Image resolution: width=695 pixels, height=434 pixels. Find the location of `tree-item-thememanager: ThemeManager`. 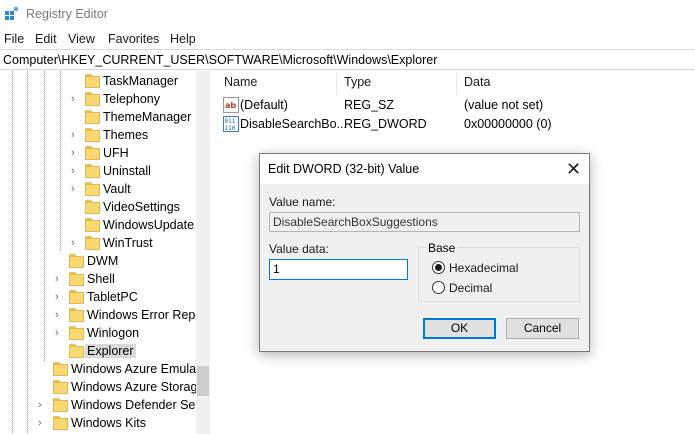

tree-item-thememanager: ThemeManager is located at coordinates (98, 117).